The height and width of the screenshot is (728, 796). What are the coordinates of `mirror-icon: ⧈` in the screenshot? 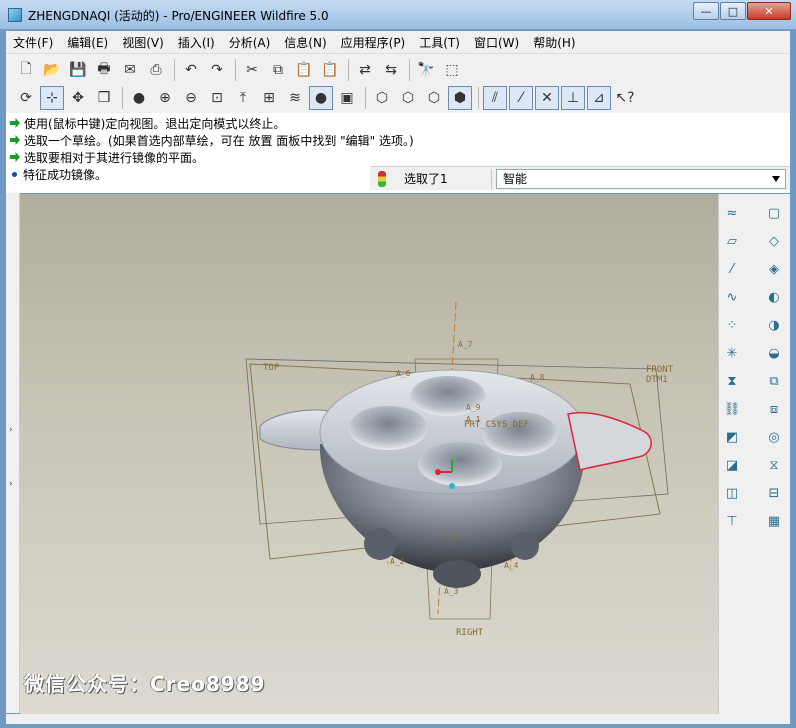 It's located at (774, 409).